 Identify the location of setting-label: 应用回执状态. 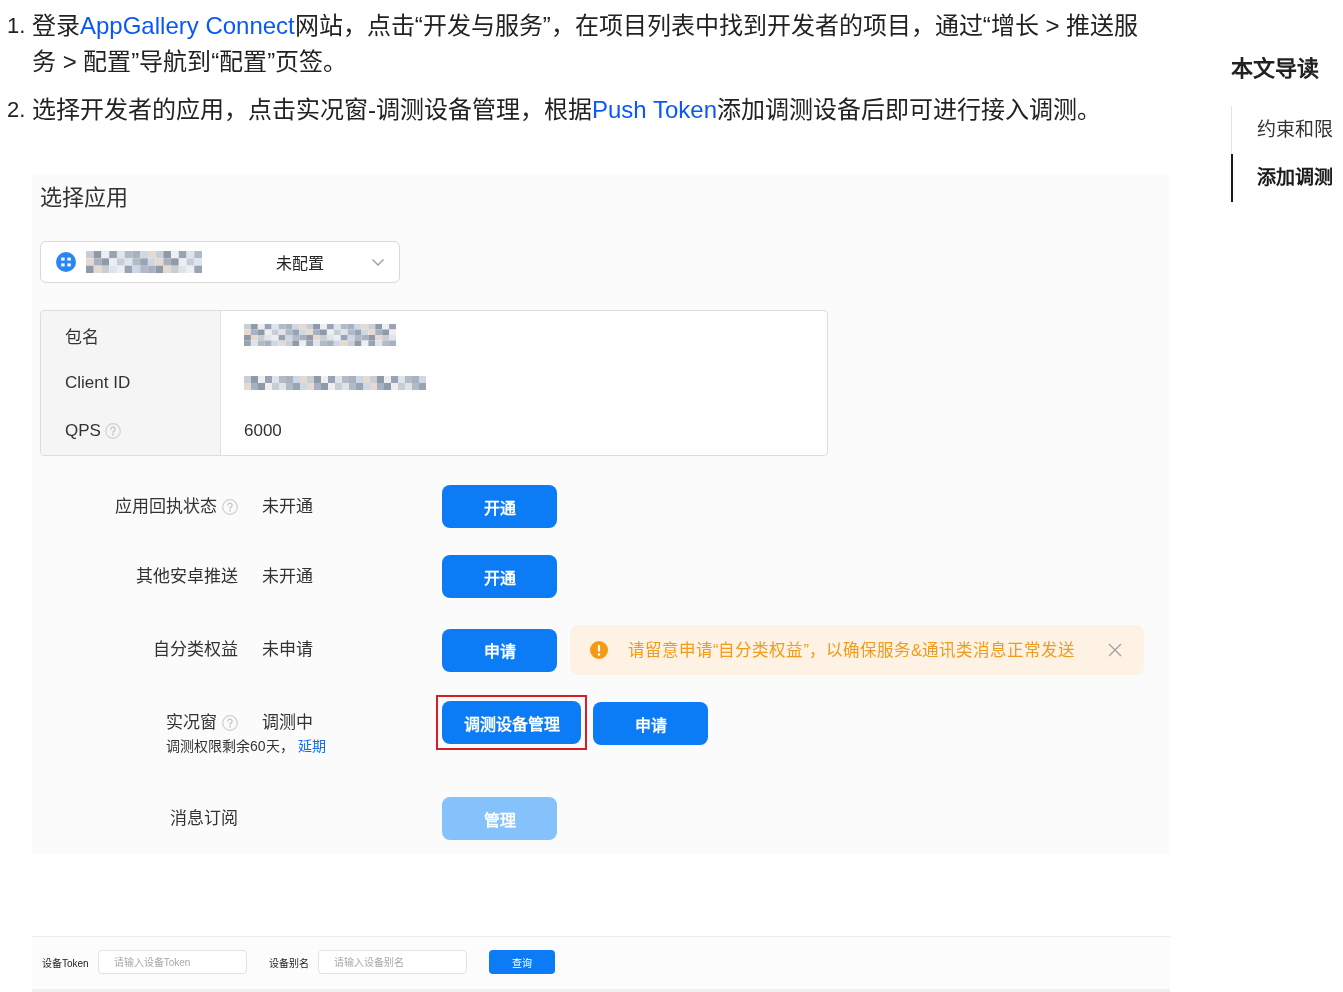
(166, 506).